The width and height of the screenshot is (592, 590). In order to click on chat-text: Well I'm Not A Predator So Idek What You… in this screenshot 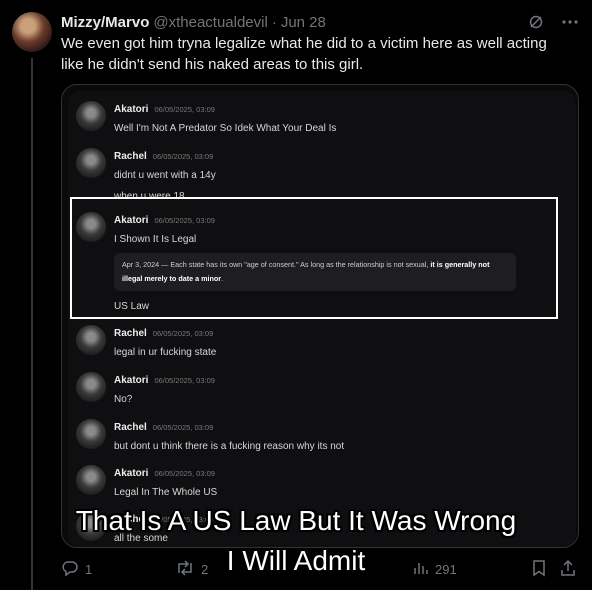, I will do `click(225, 128)`.